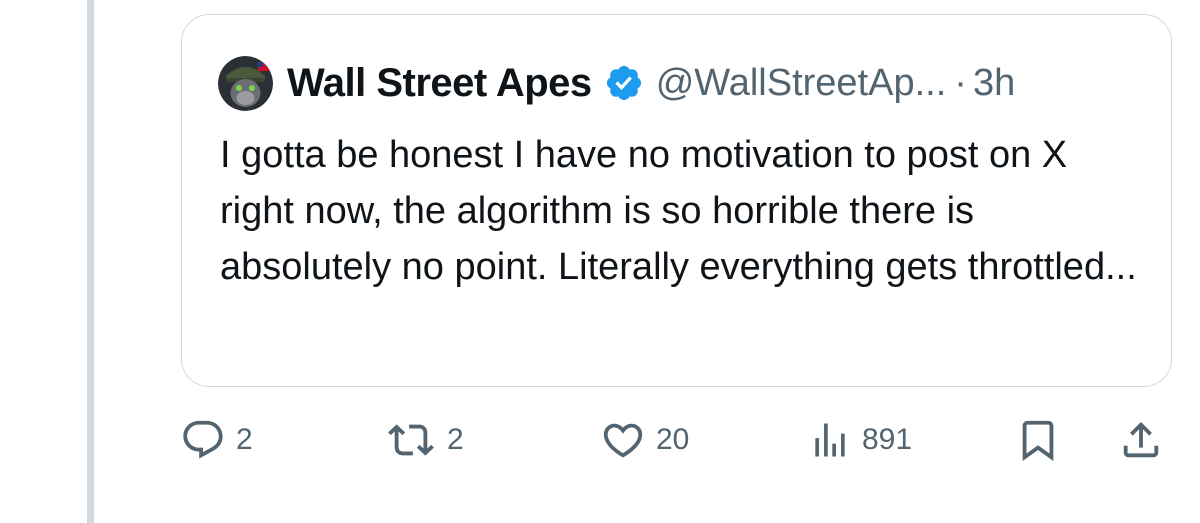 The width and height of the screenshot is (1200, 523). What do you see at coordinates (673, 439) in the screenshot?
I see `like-count: 20` at bounding box center [673, 439].